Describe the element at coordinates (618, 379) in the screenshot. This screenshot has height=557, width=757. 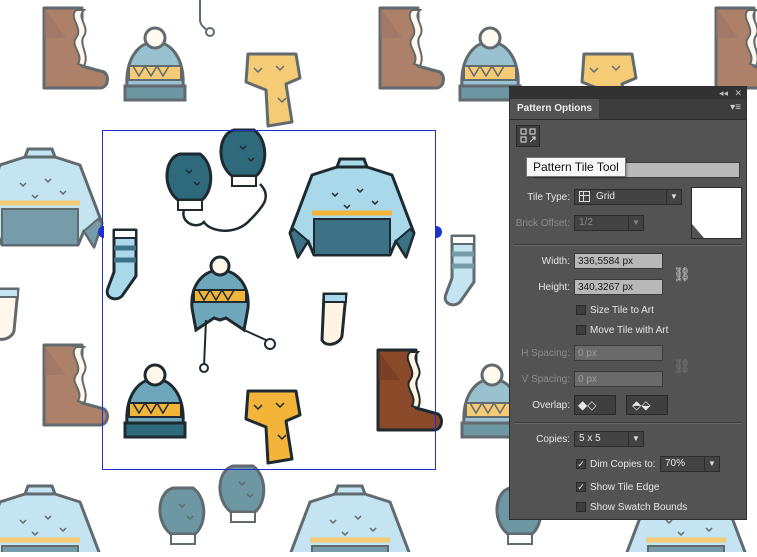
I see `v-spacing-field: 0 px` at that location.